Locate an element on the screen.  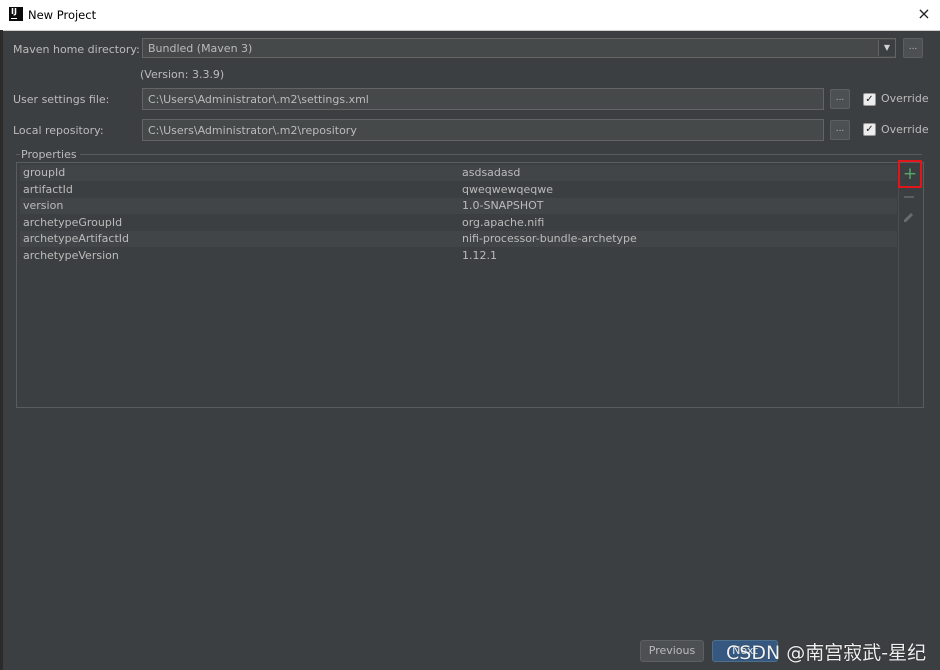
user-settings-override-checkbox: ✓ is located at coordinates (869, 99).